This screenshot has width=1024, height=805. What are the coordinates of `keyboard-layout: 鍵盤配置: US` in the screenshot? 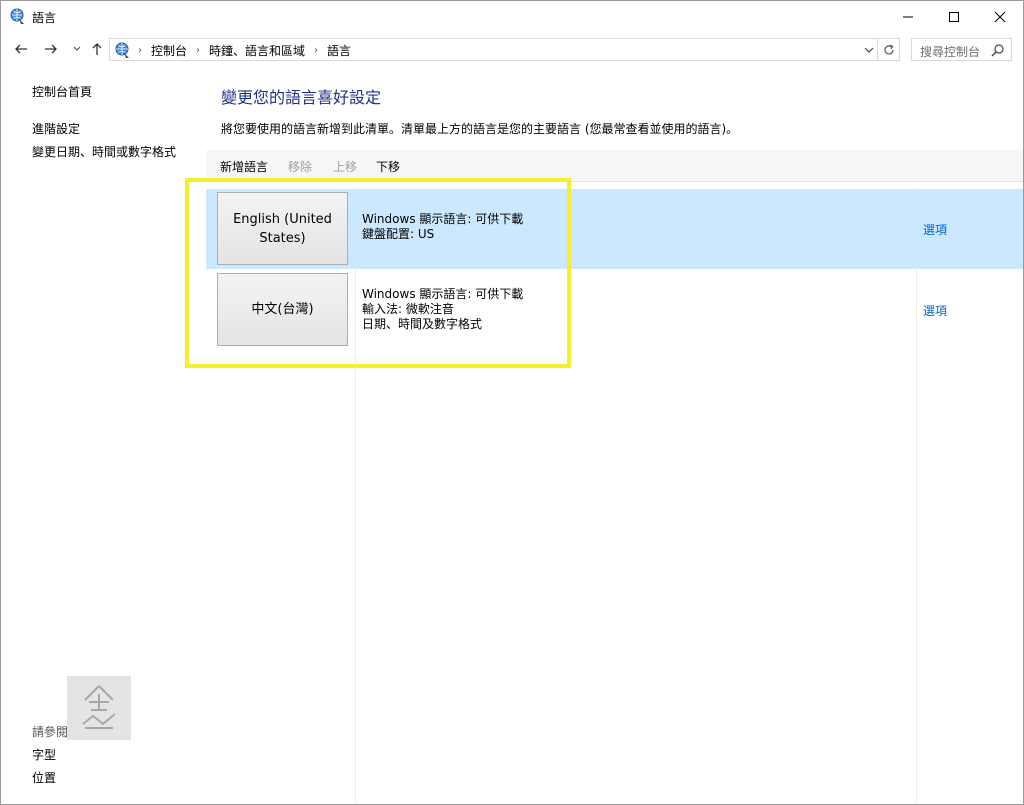 It's located at (398, 234).